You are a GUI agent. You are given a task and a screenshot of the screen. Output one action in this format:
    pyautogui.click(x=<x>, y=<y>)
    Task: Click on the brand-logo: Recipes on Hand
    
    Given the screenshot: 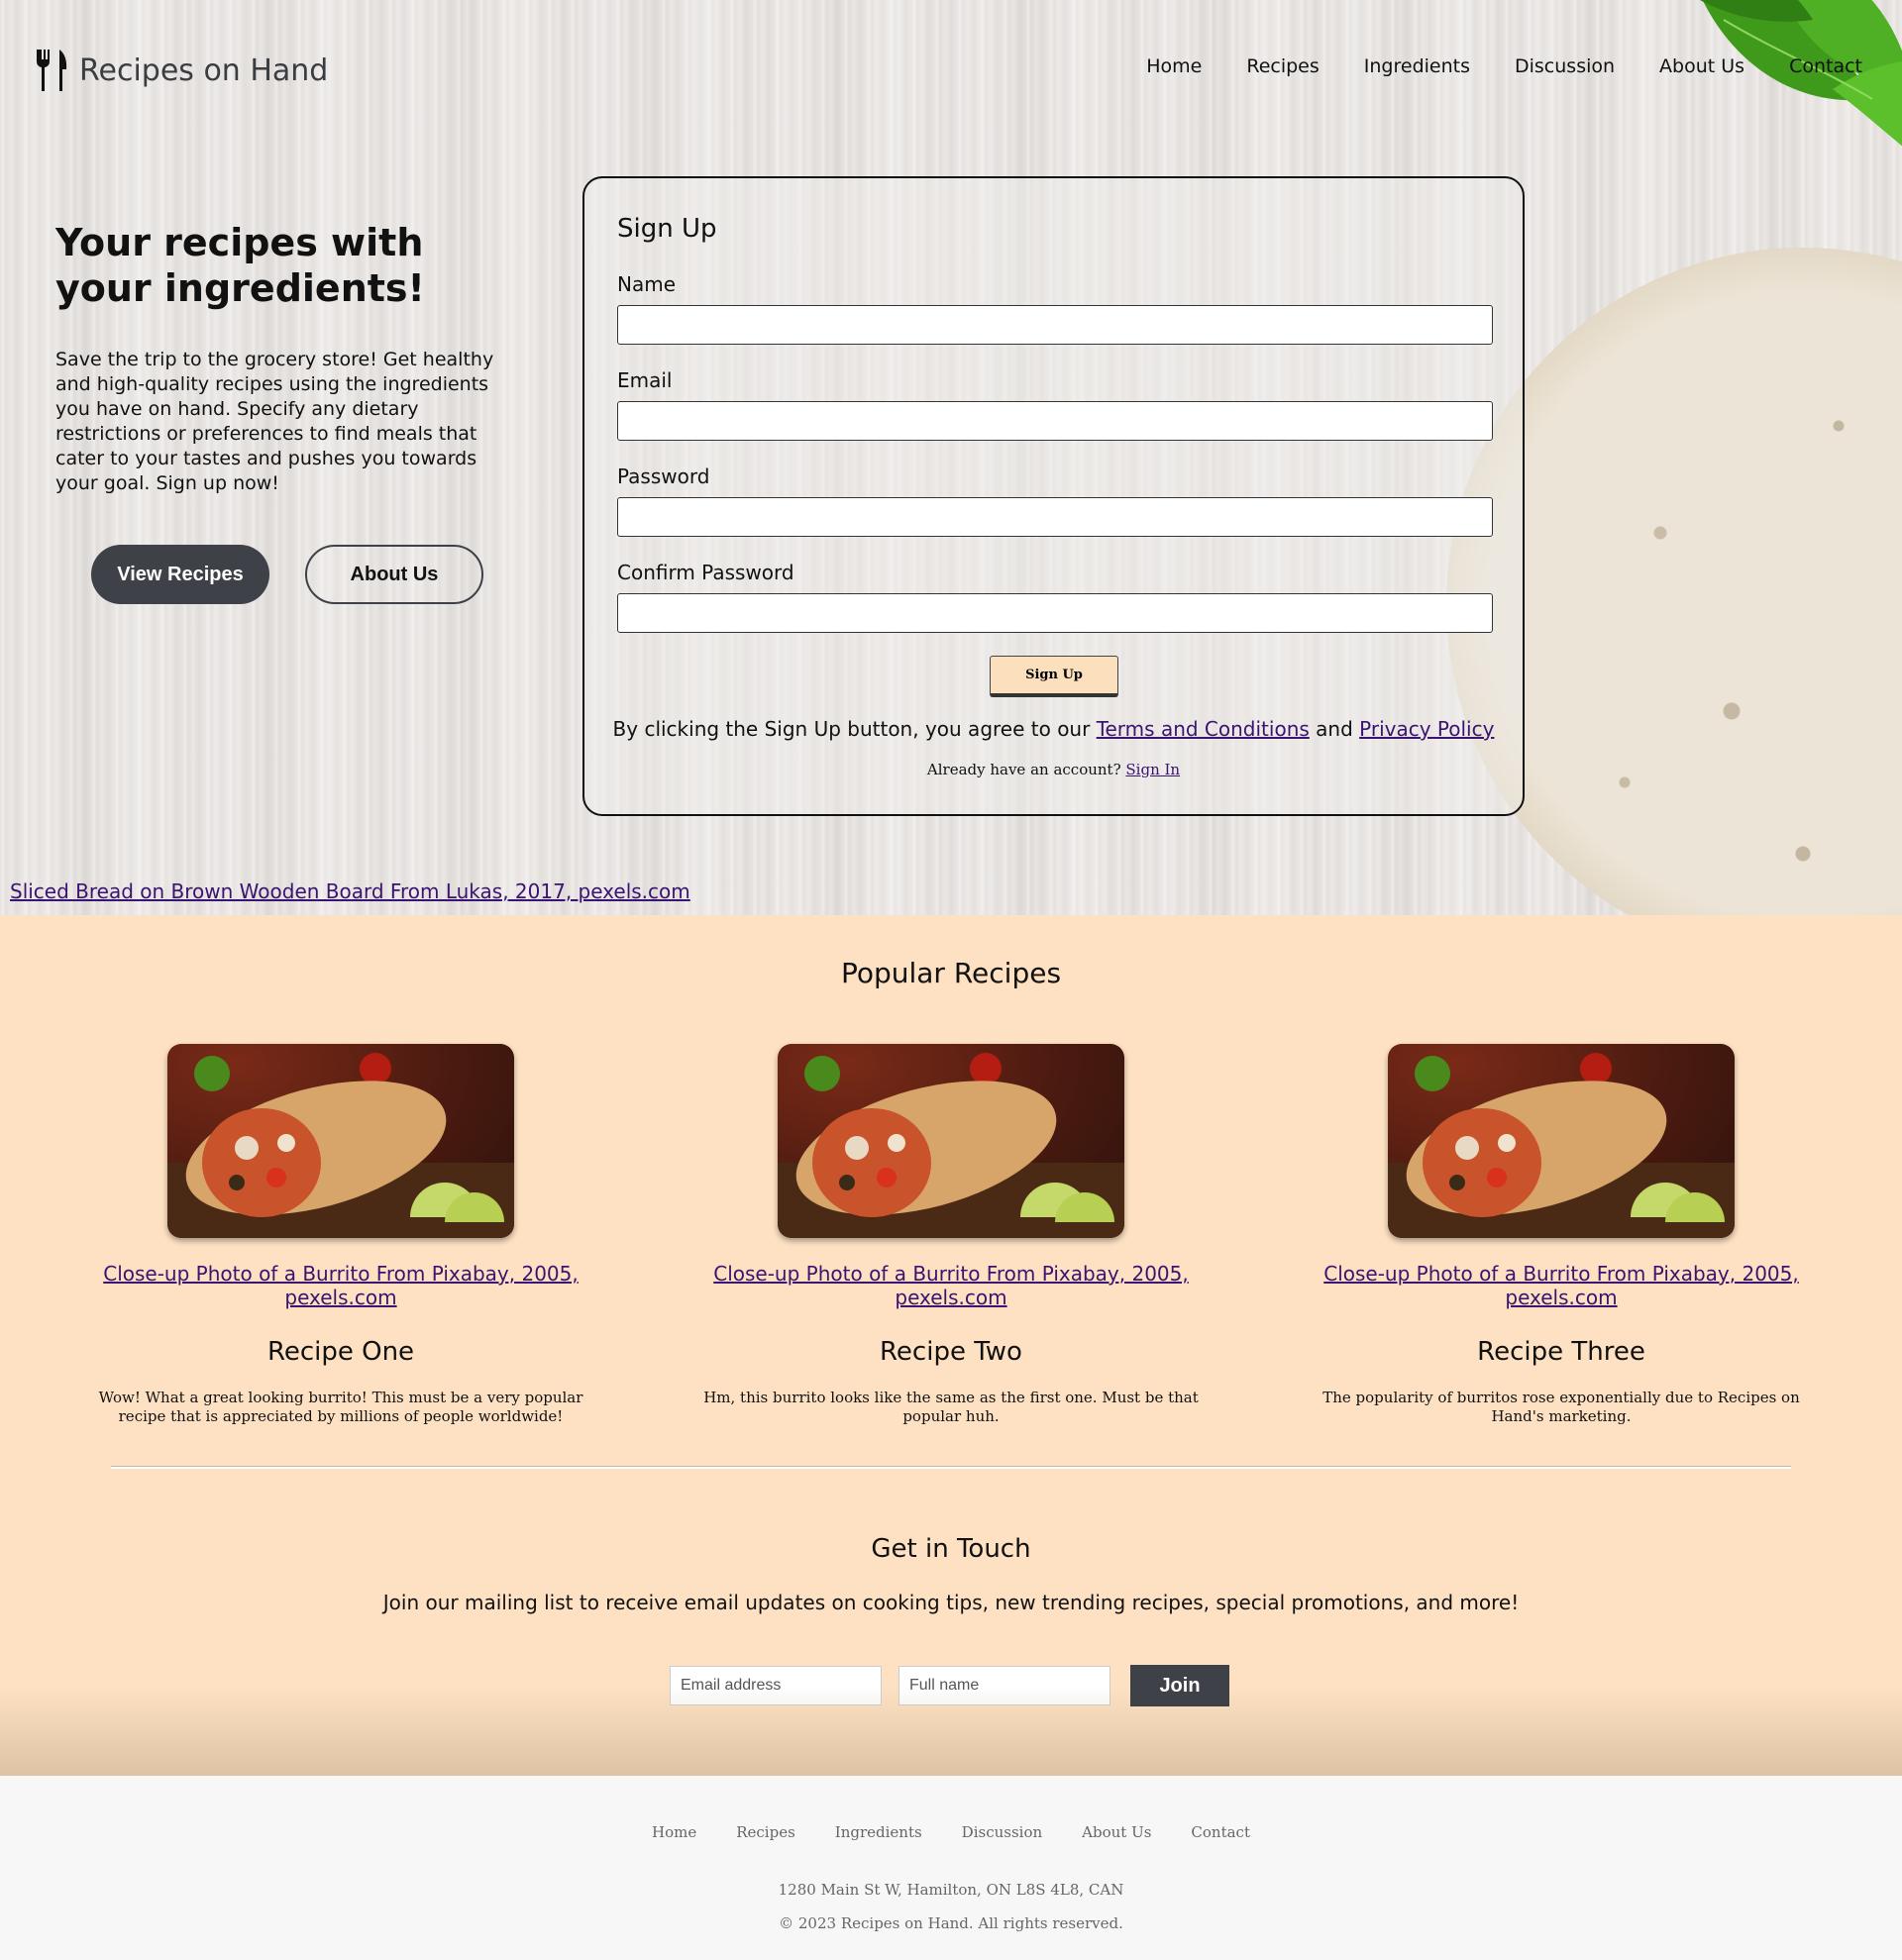 What is the action you would take?
    pyautogui.click(x=181, y=71)
    